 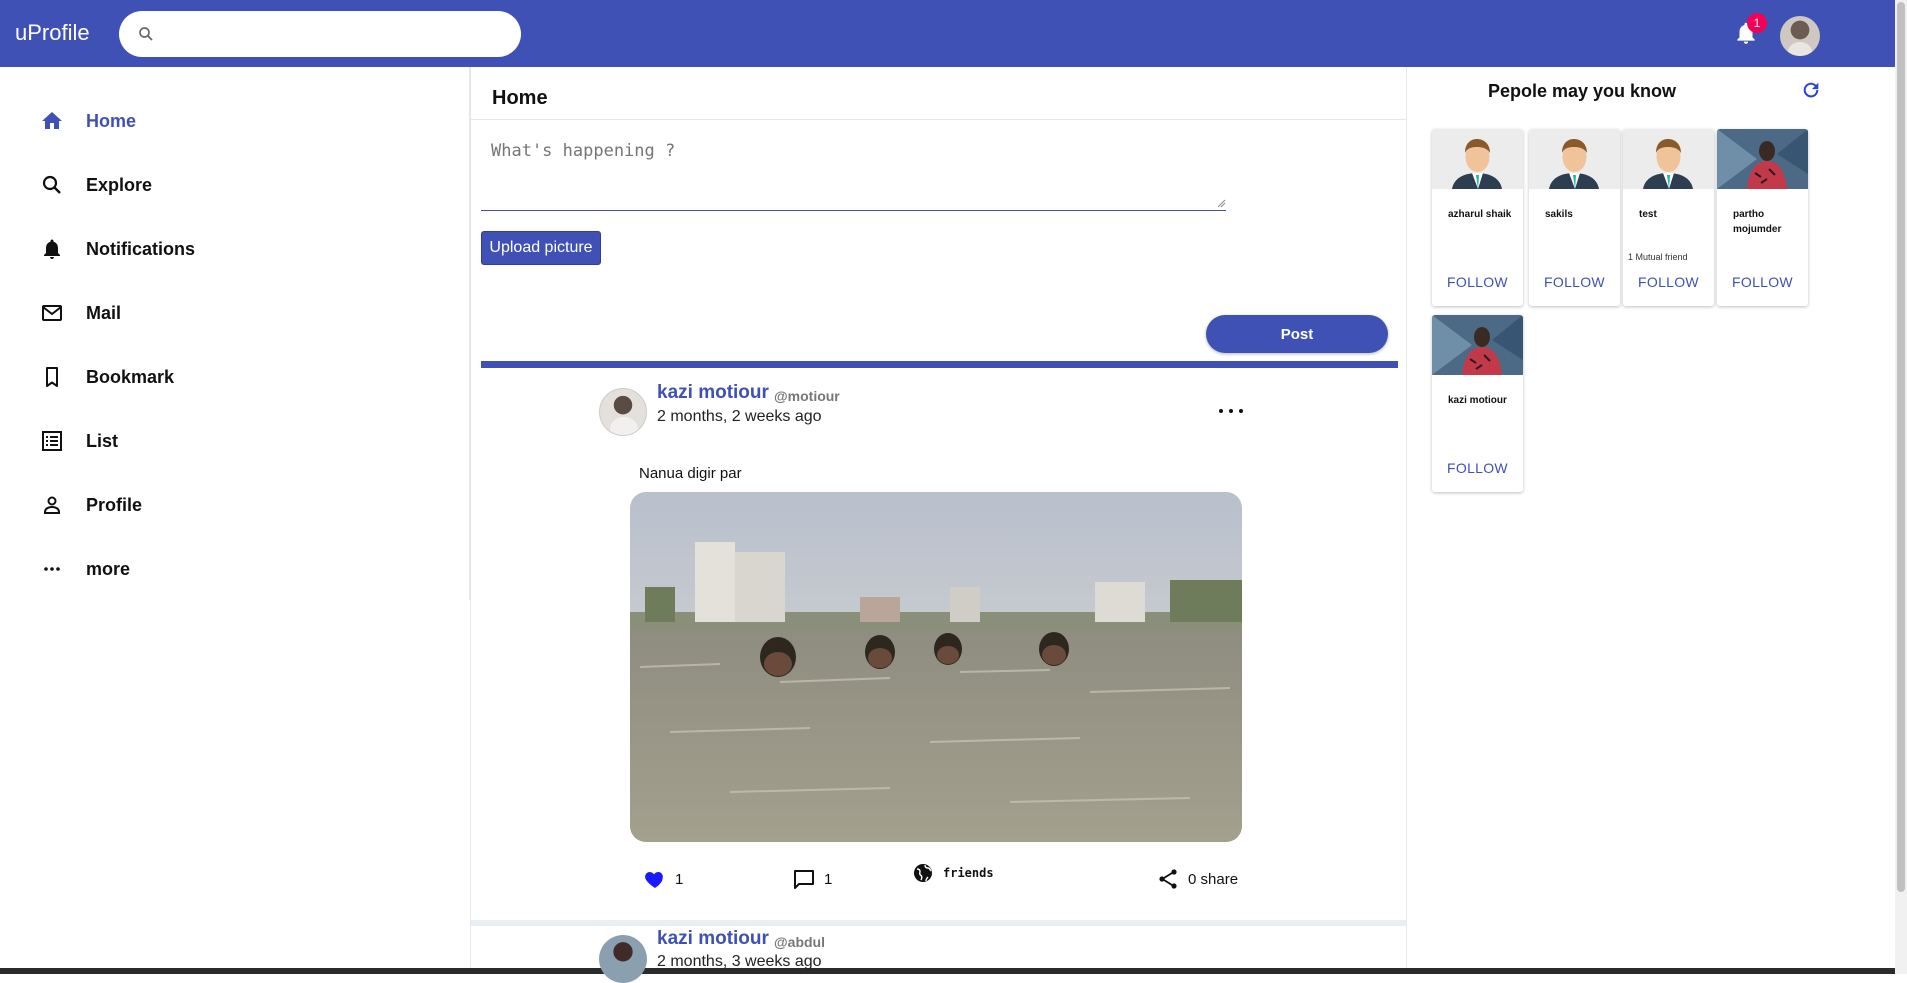 What do you see at coordinates (654, 880) in the screenshot?
I see `heart-icon` at bounding box center [654, 880].